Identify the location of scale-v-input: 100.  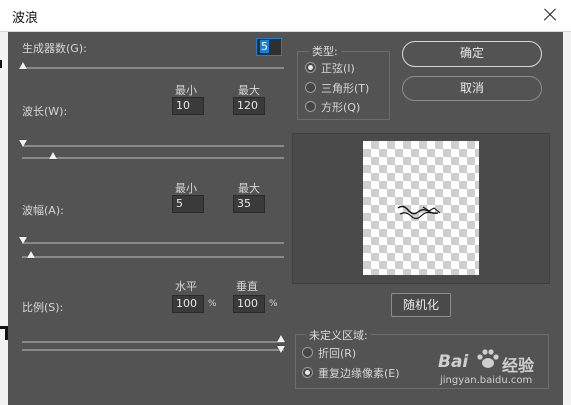
(249, 304).